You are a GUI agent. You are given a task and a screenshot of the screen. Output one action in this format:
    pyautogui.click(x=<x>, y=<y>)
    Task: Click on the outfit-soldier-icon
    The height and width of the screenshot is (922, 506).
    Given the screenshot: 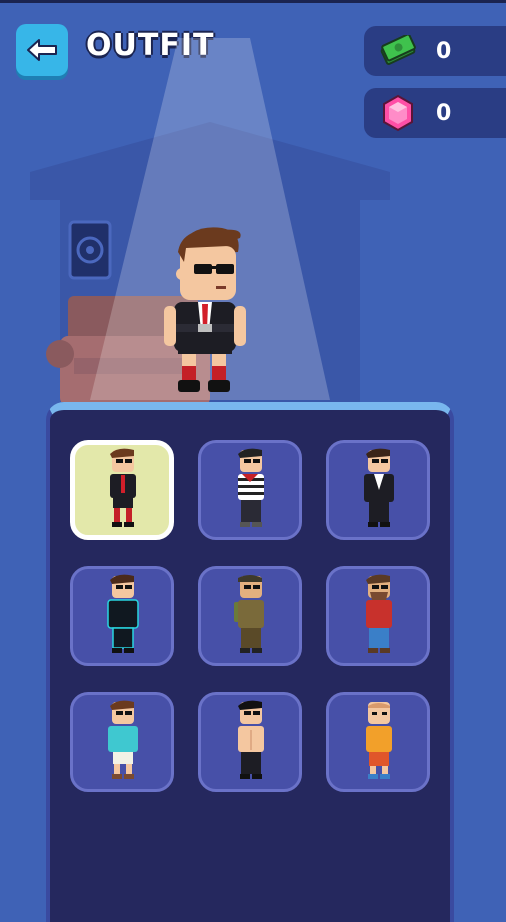 What is the action you would take?
    pyautogui.click(x=249, y=614)
    